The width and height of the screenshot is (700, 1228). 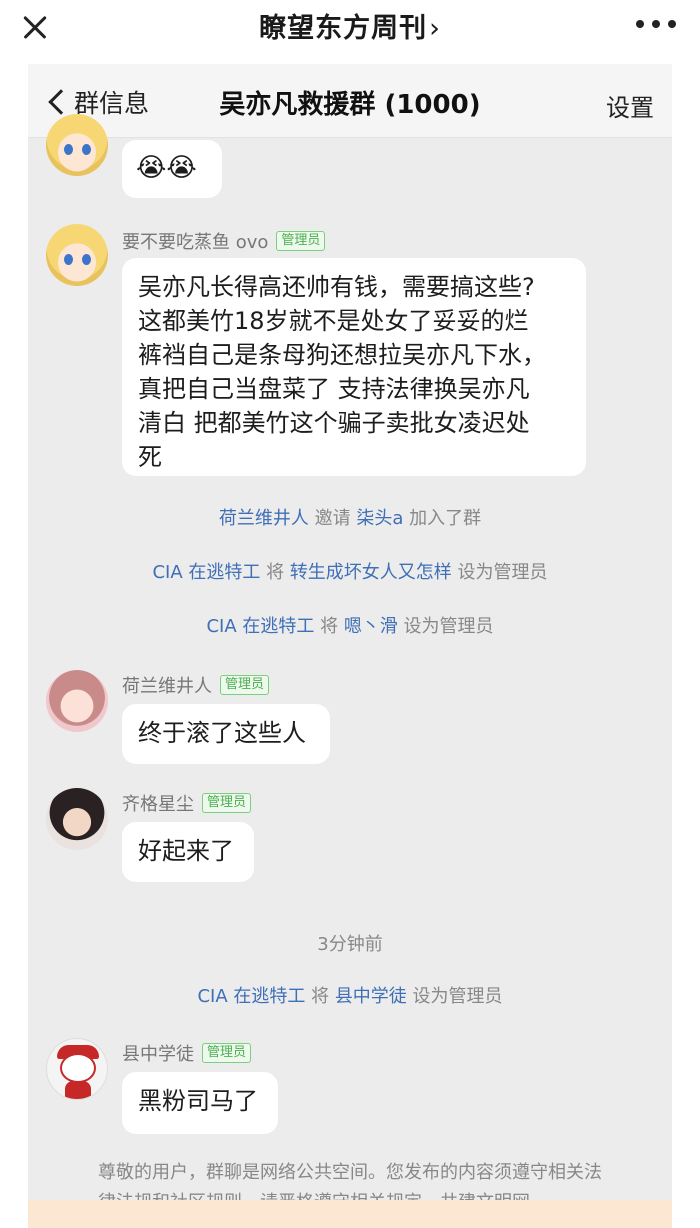 I want to click on sender-name: 县中学徒 管理员, so click(x=187, y=1053).